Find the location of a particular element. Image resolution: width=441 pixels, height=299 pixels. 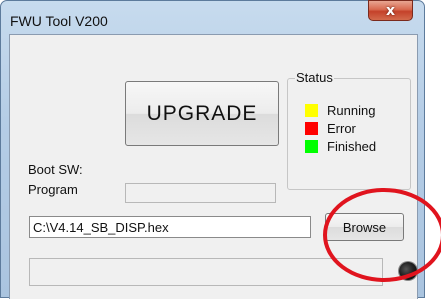

window-title: FWU Tool V200 is located at coordinates (59, 21).